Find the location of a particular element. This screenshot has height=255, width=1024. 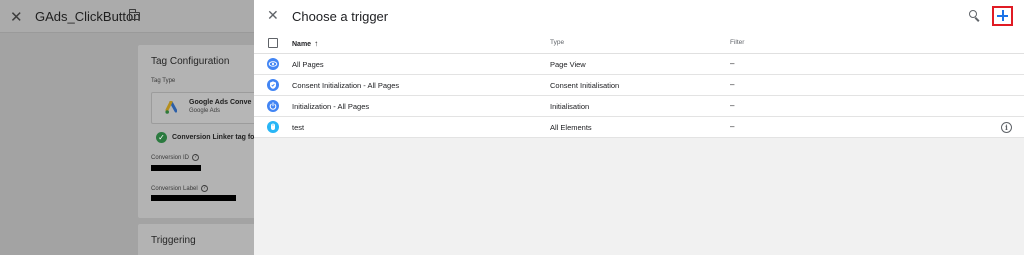

column-header-type: Type is located at coordinates (557, 42).